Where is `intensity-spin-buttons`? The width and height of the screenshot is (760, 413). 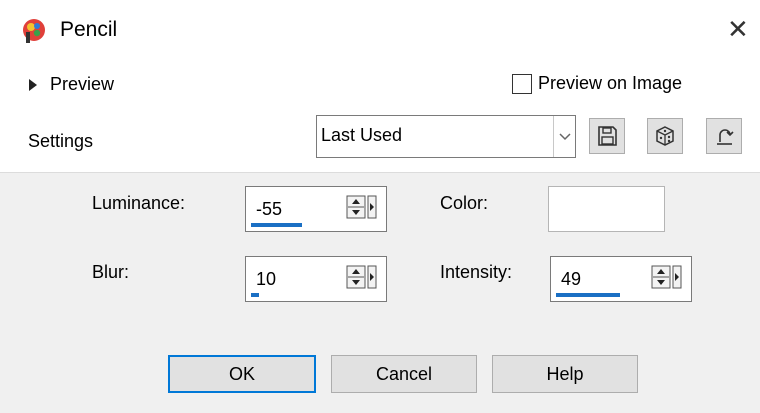
intensity-spin-buttons is located at coordinates (667, 277).